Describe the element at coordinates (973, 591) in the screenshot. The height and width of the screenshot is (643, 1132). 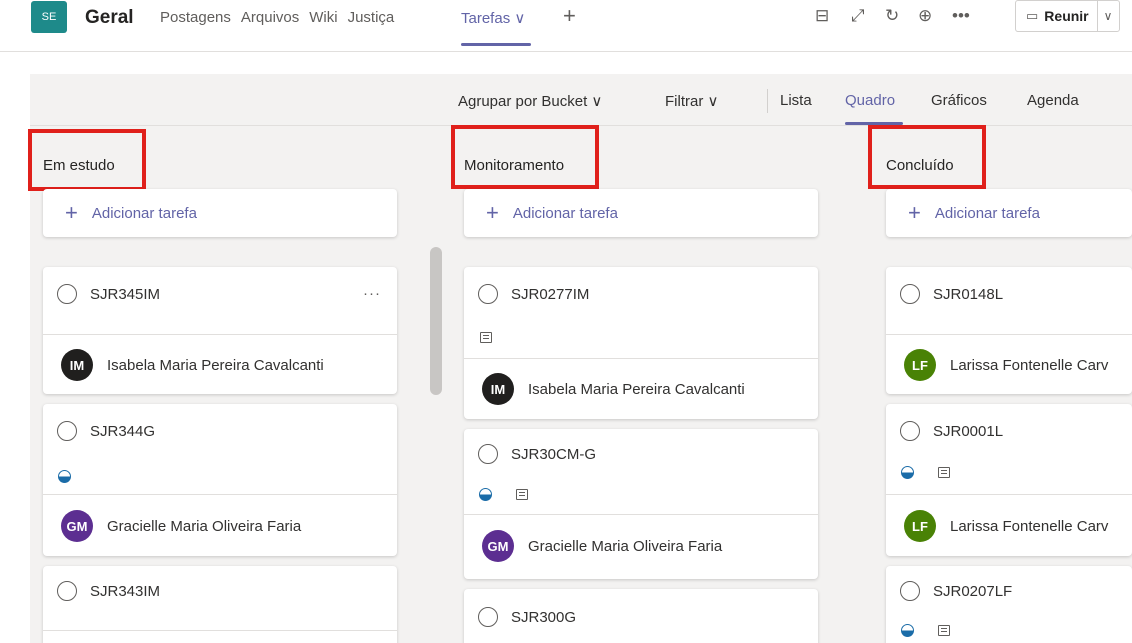
I see `task-title-text: SJR0207LF` at that location.